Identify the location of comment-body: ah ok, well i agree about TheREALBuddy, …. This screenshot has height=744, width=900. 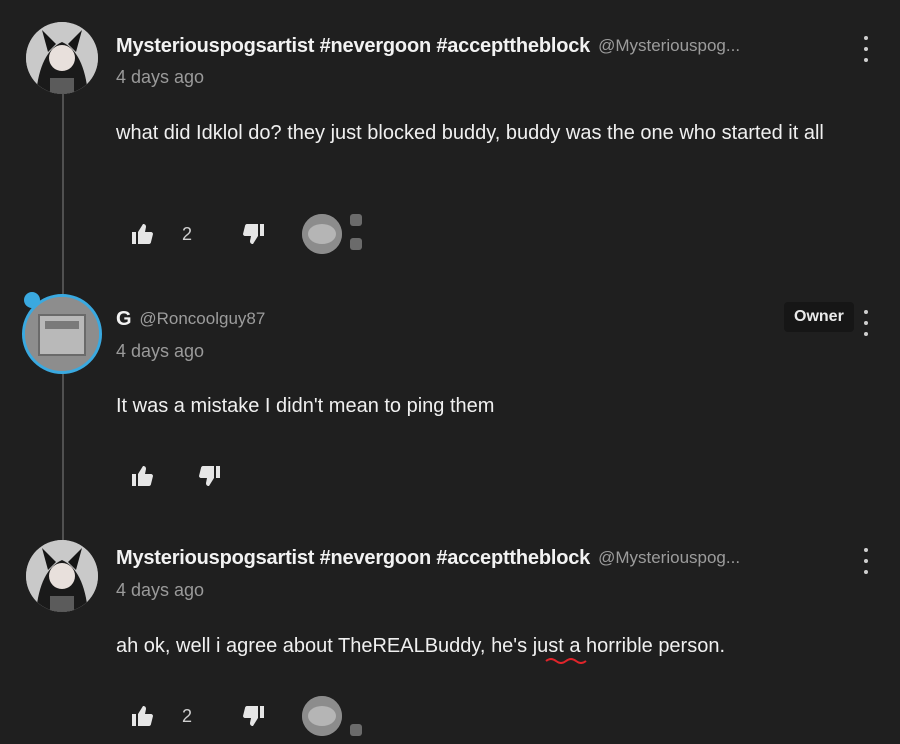
(476, 646).